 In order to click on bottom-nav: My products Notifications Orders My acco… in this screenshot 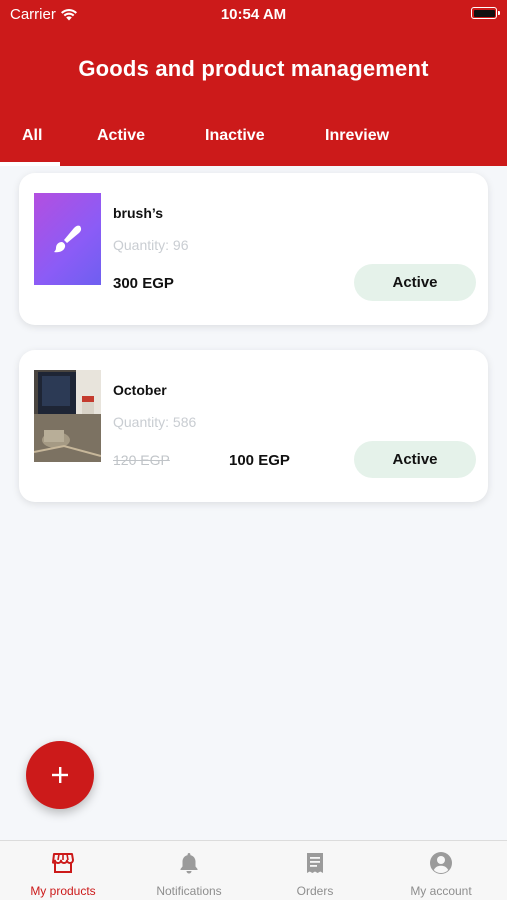, I will do `click(253, 870)`.